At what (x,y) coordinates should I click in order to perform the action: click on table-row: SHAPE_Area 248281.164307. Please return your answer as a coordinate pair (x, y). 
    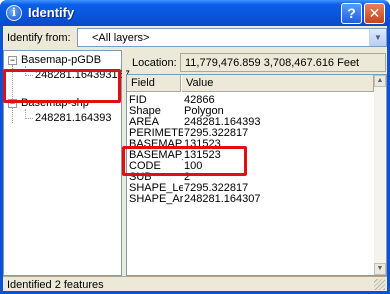
    Looking at the image, I should click on (251, 199).